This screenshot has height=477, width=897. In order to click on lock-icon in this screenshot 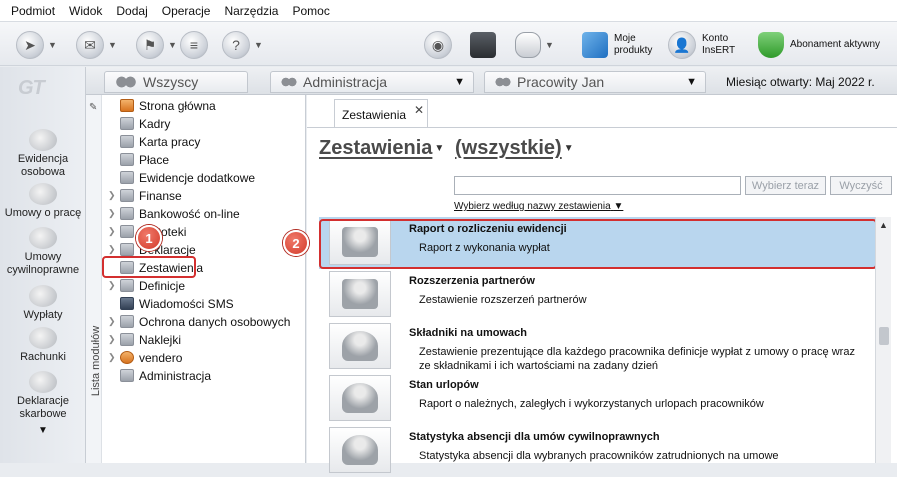, I will do `click(127, 321)`.